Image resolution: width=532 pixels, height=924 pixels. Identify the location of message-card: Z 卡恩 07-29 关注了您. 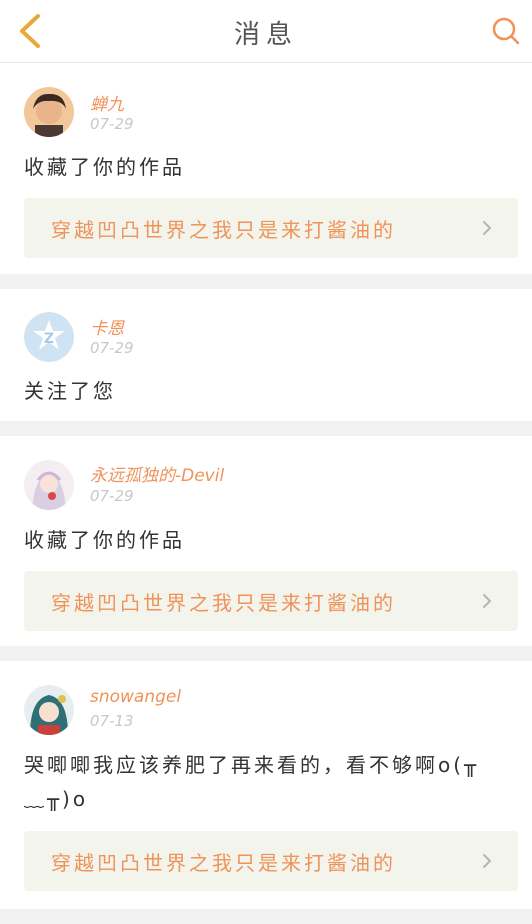
(266, 355).